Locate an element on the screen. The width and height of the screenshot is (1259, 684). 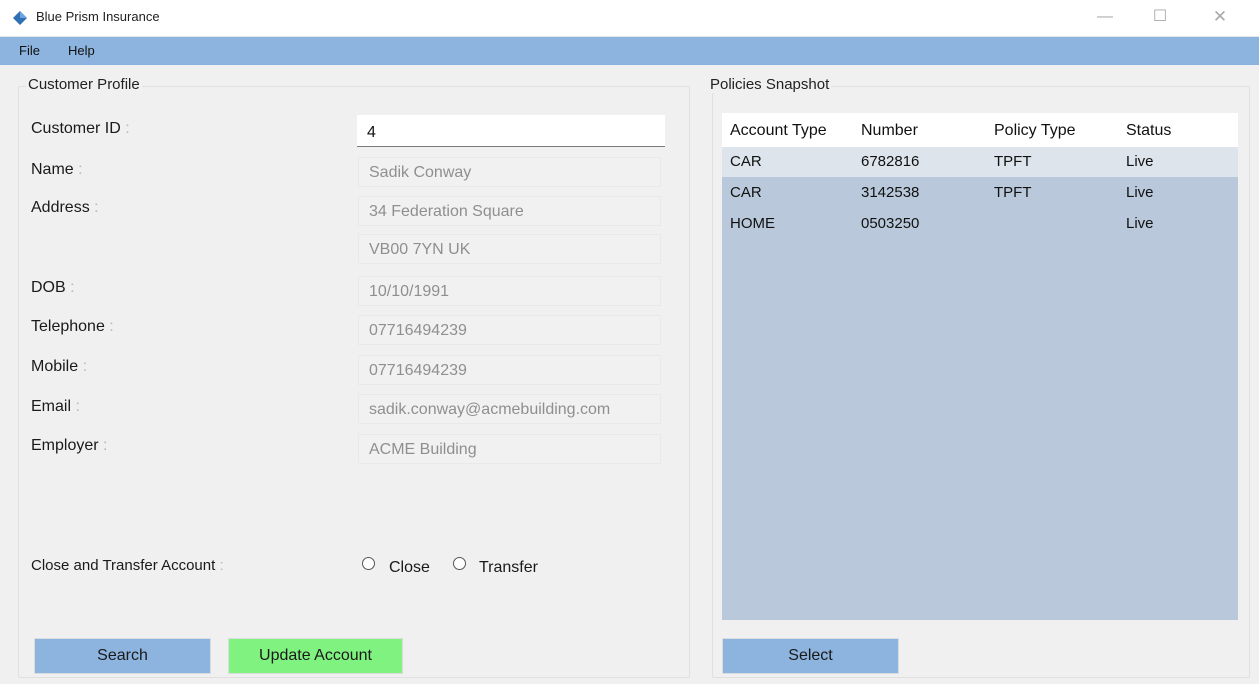
transfer-radio-label: Transfer is located at coordinates (508, 567).